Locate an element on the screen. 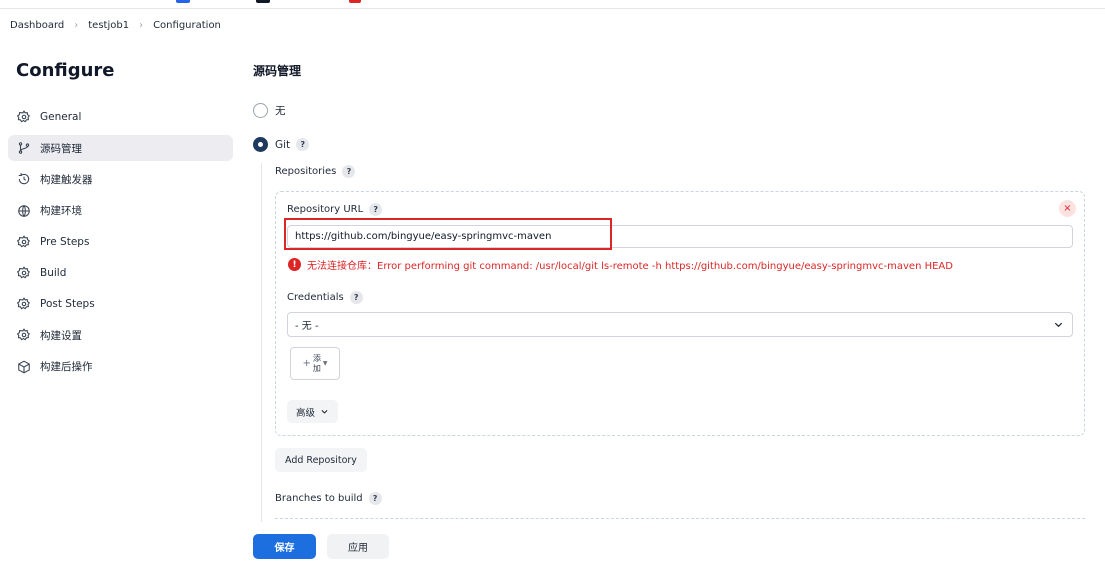 The width and height of the screenshot is (1105, 567). sidebar-item-label: Post Steps is located at coordinates (67, 304).